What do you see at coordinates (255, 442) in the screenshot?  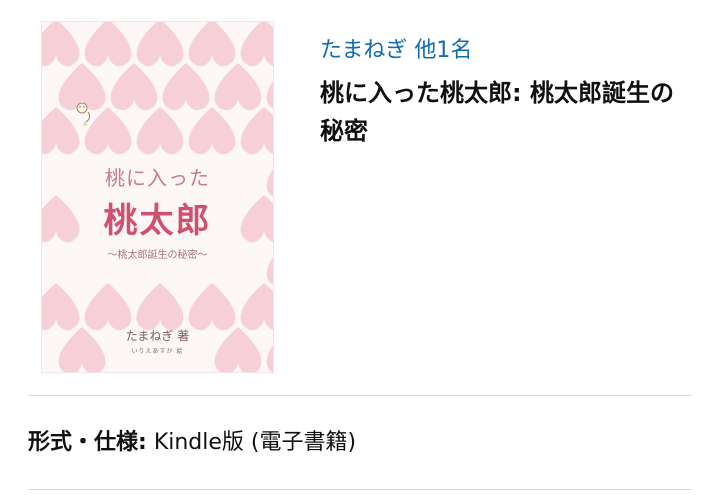 I see `format-value: Kindle版 (電子書籍)` at bounding box center [255, 442].